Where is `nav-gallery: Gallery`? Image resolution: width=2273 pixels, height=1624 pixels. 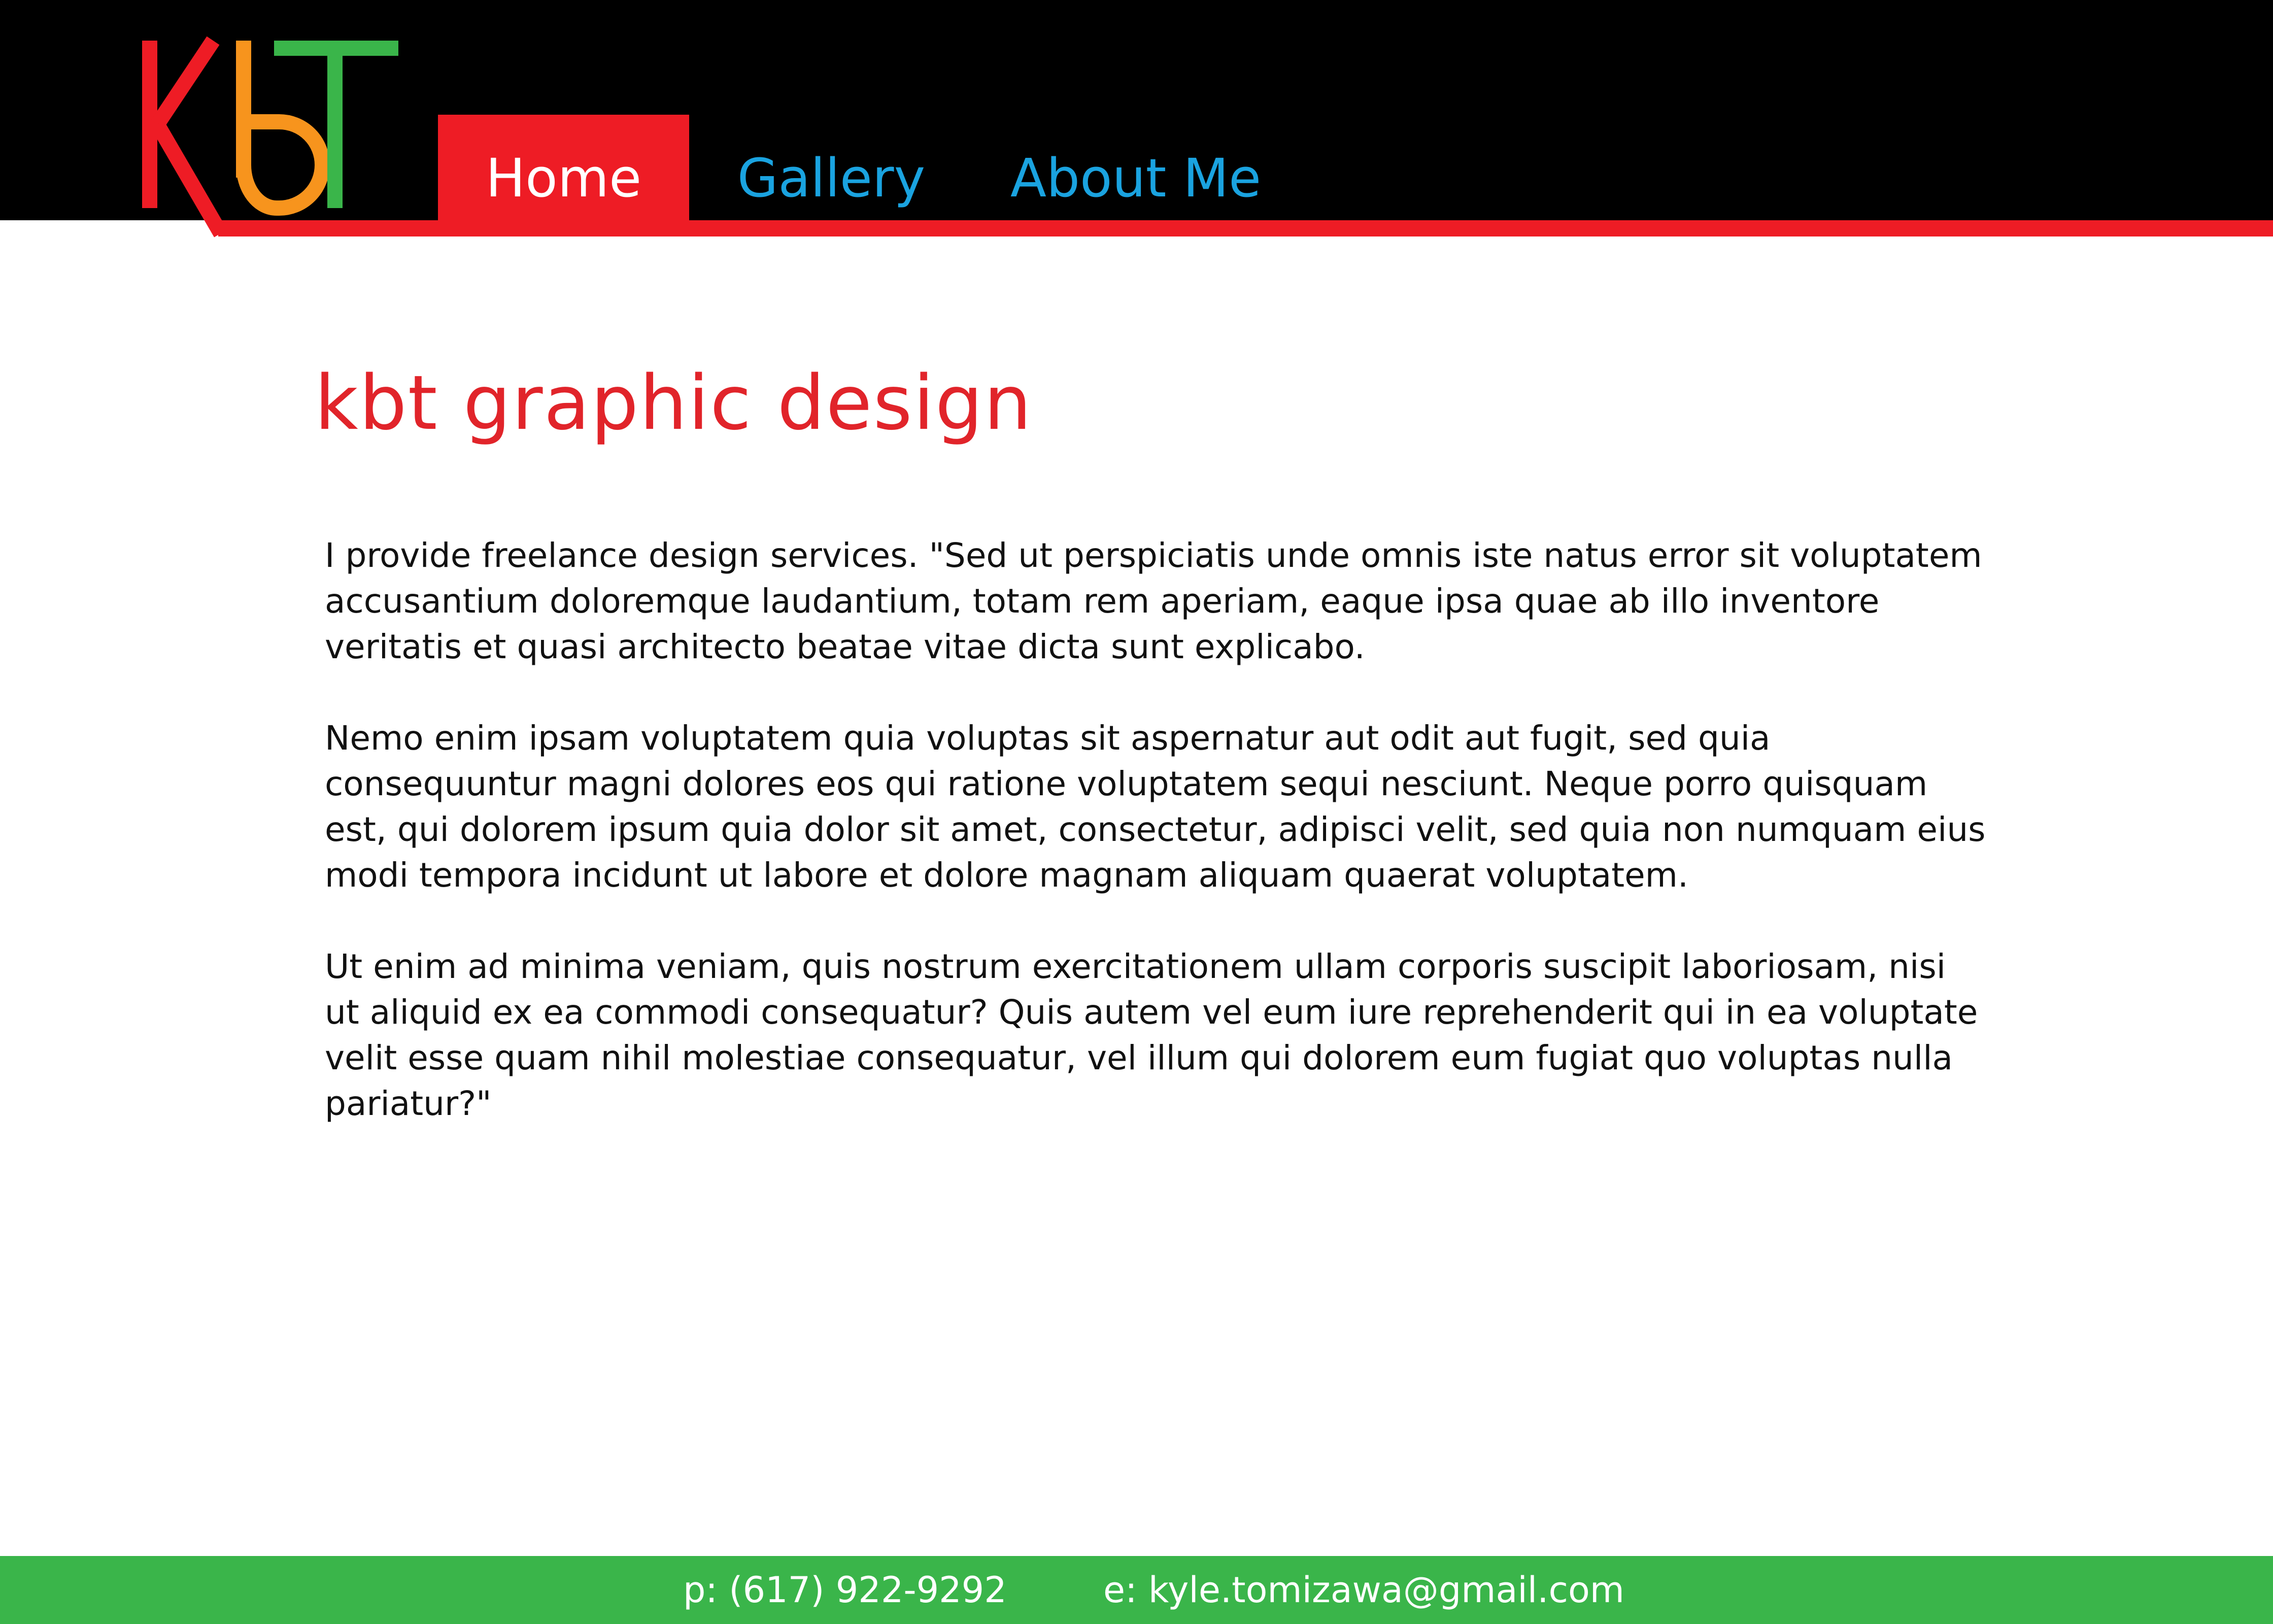 nav-gallery: Gallery is located at coordinates (831, 175).